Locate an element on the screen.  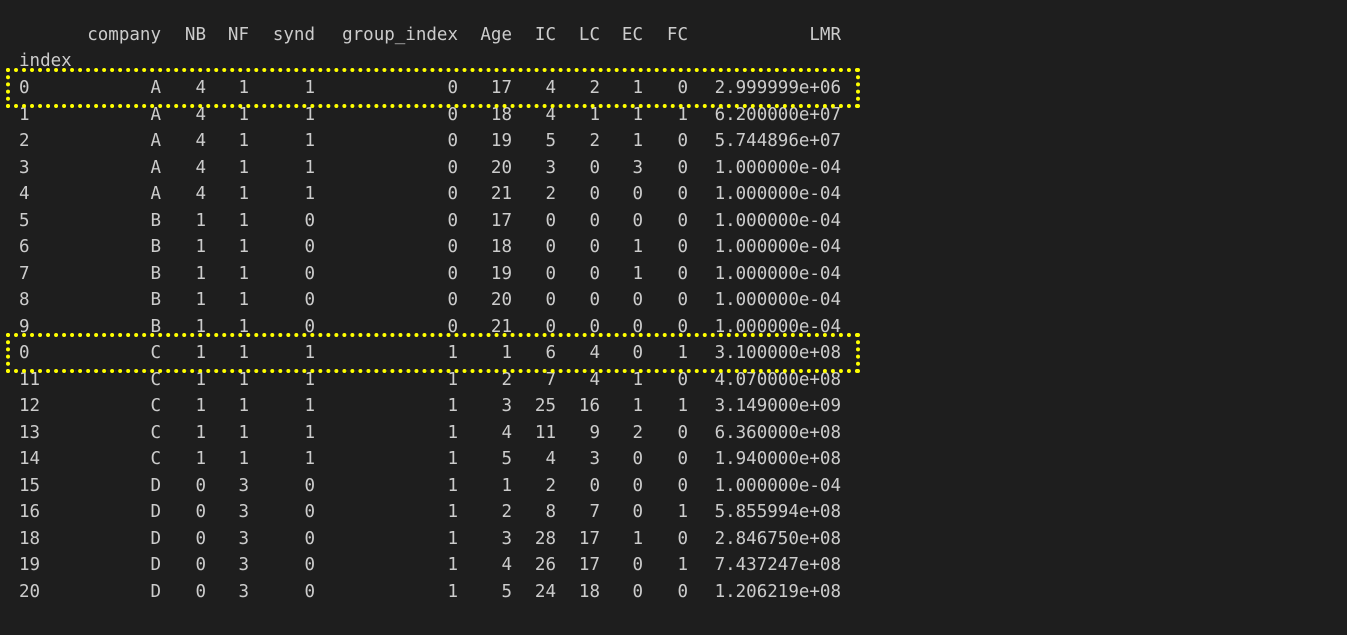
cell-ic: 25 is located at coordinates (545, 406).